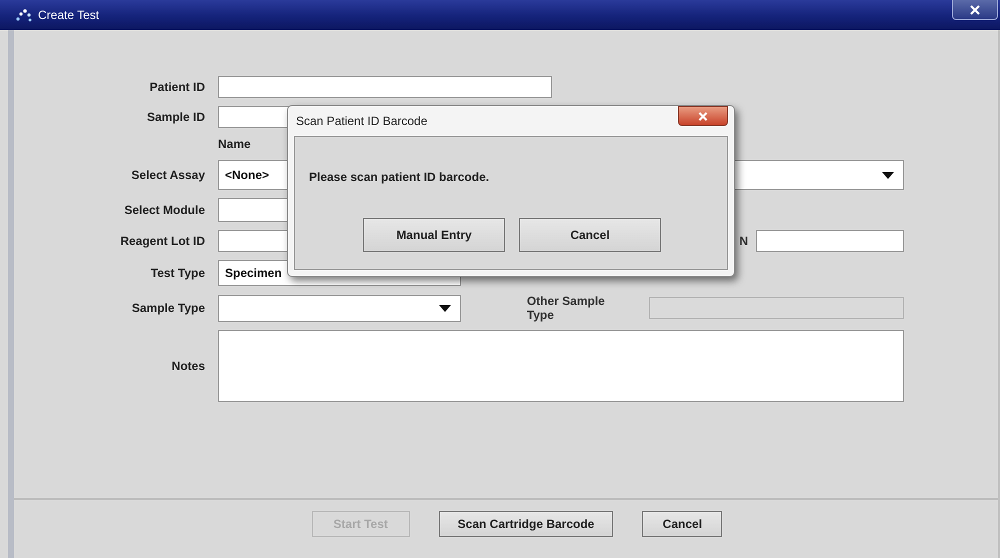 Image resolution: width=1000 pixels, height=558 pixels. What do you see at coordinates (743, 241) in the screenshot?
I see `field-label: N` at bounding box center [743, 241].